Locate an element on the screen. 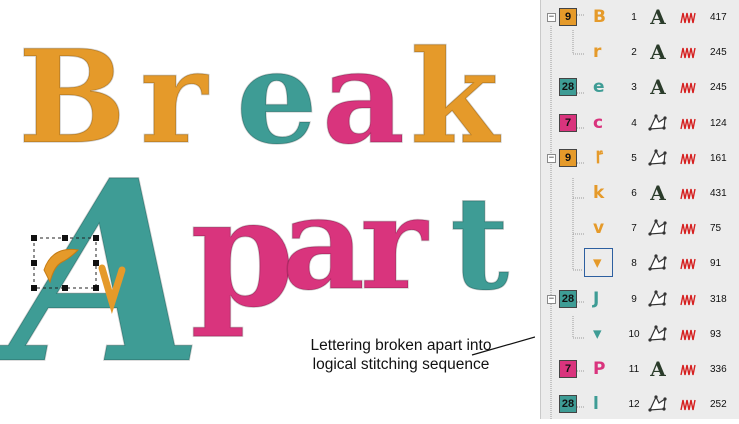 This screenshot has height=424, width=739. sequence-index: 5 is located at coordinates (634, 158).